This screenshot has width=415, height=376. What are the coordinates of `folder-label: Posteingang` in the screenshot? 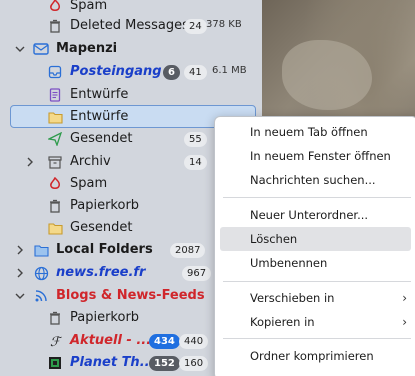 It's located at (116, 71).